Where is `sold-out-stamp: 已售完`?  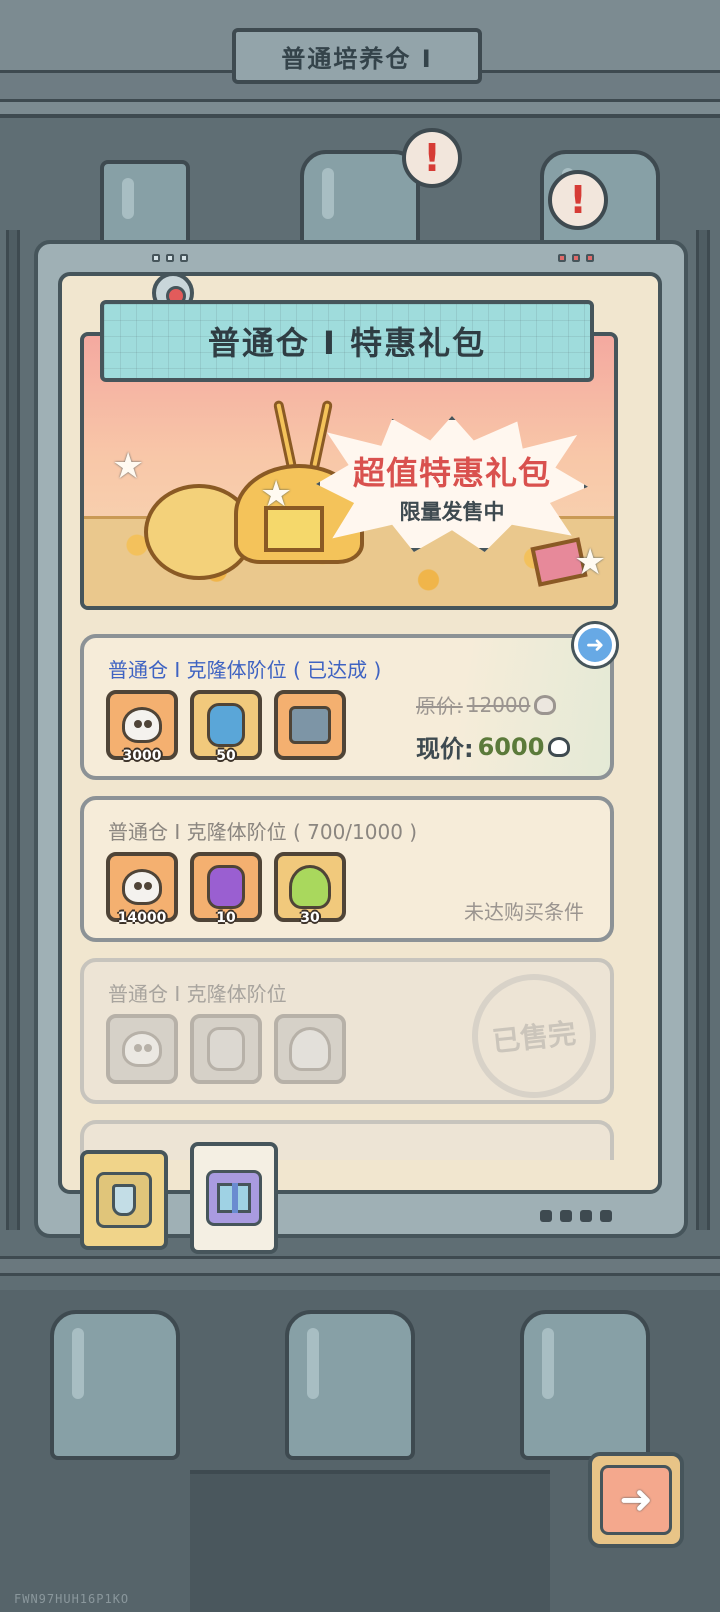 sold-out-stamp: 已售完 is located at coordinates (534, 1036).